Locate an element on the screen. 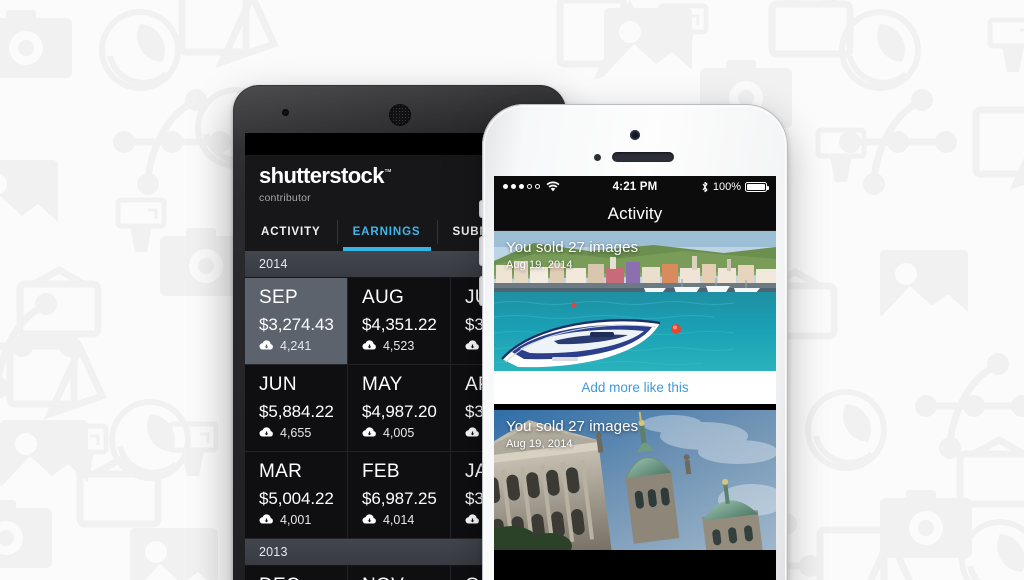 Image resolution: width=1024 pixels, height=580 pixels. bluetooth-icon is located at coordinates (705, 186).